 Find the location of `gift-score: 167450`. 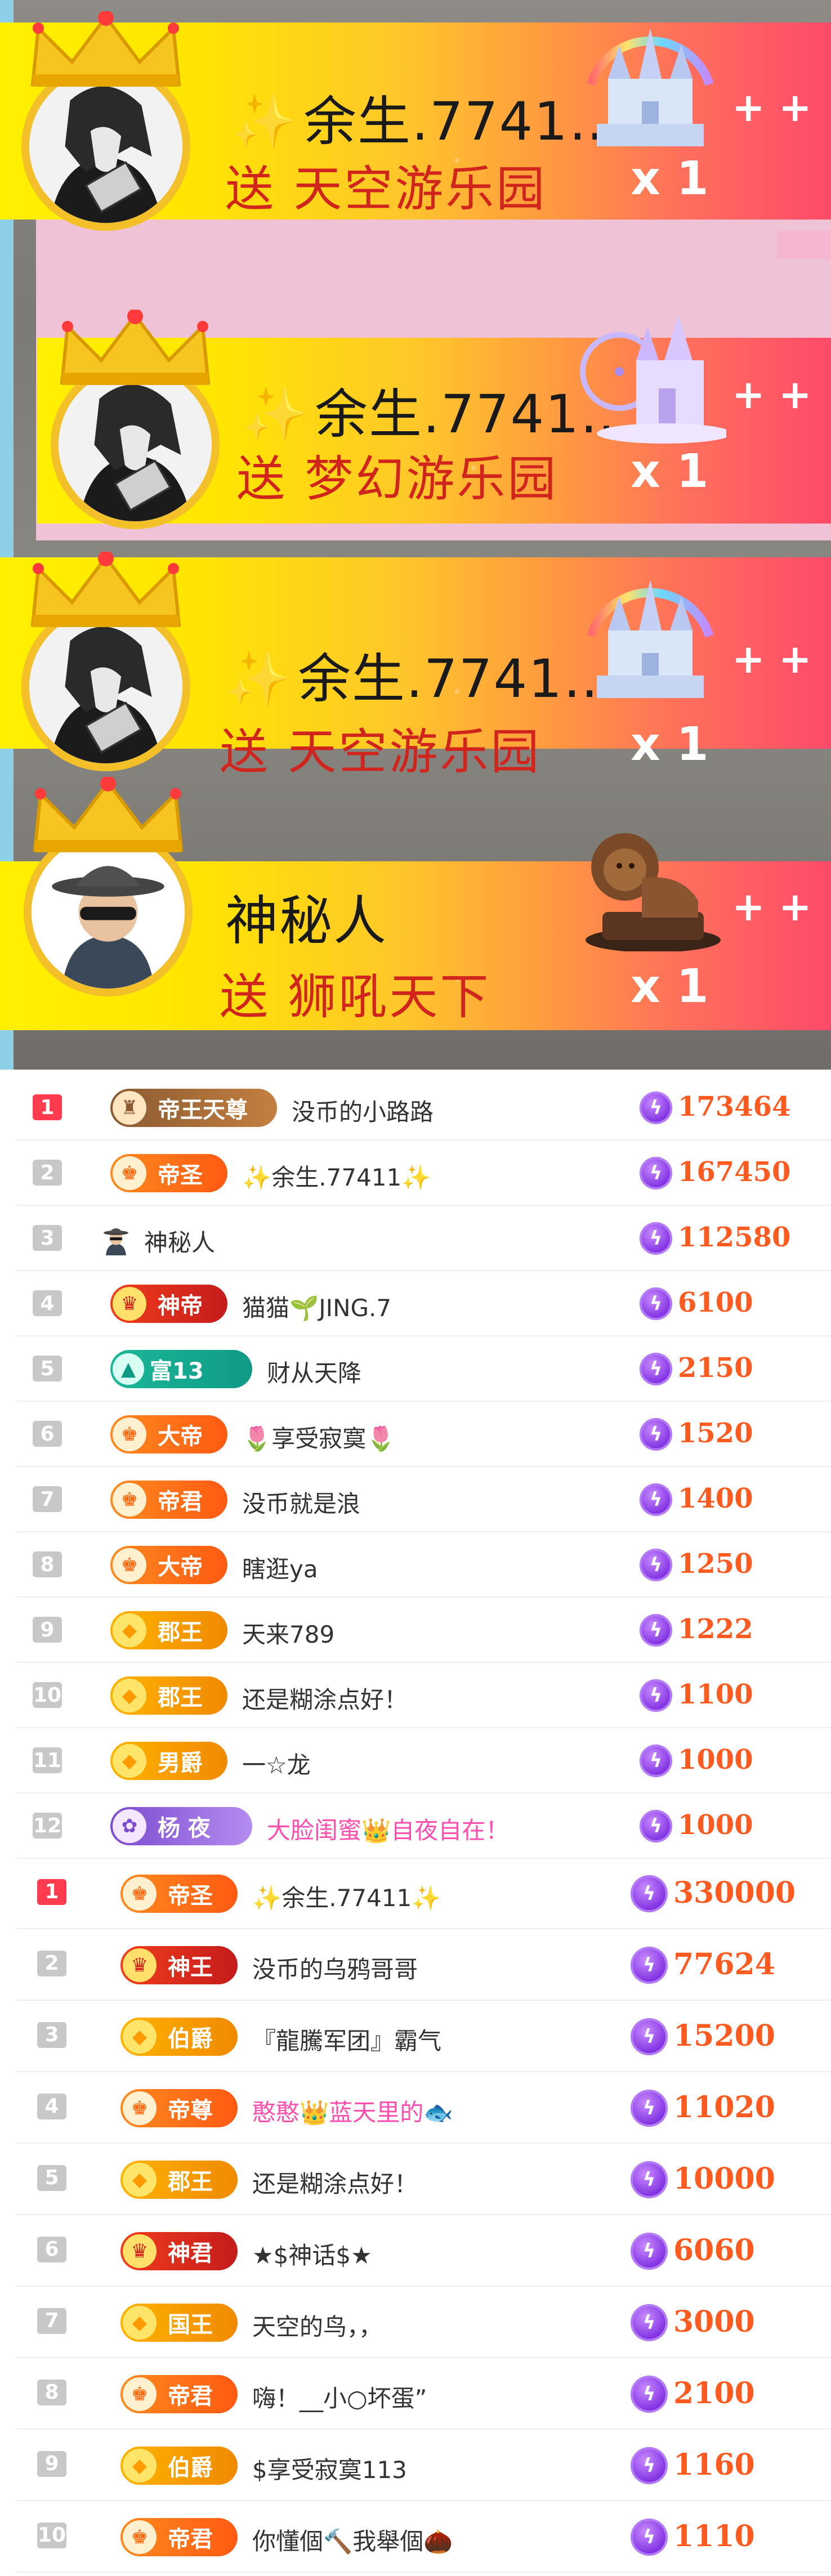

gift-score: 167450 is located at coordinates (734, 1172).